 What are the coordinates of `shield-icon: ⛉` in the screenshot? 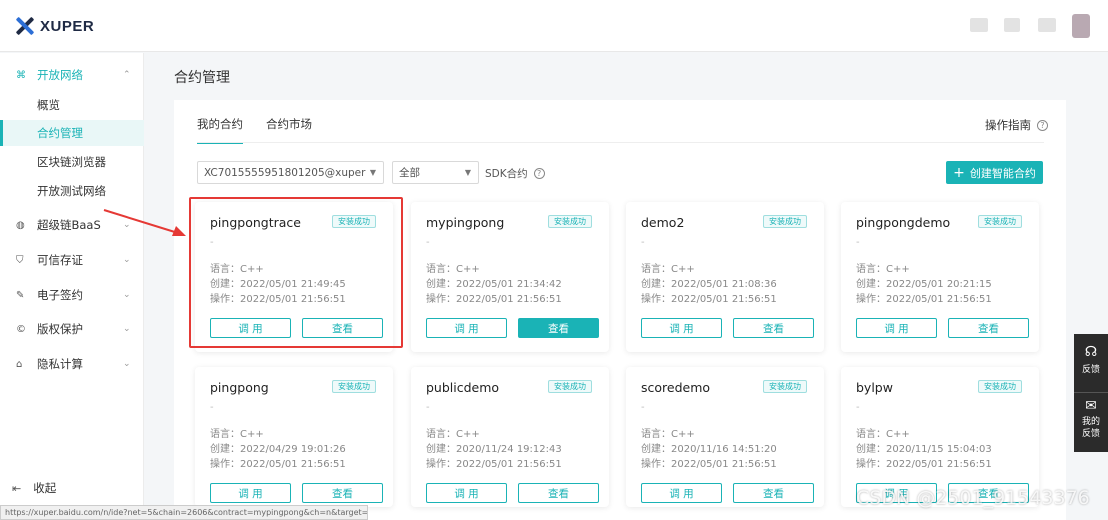 It's located at (20, 260).